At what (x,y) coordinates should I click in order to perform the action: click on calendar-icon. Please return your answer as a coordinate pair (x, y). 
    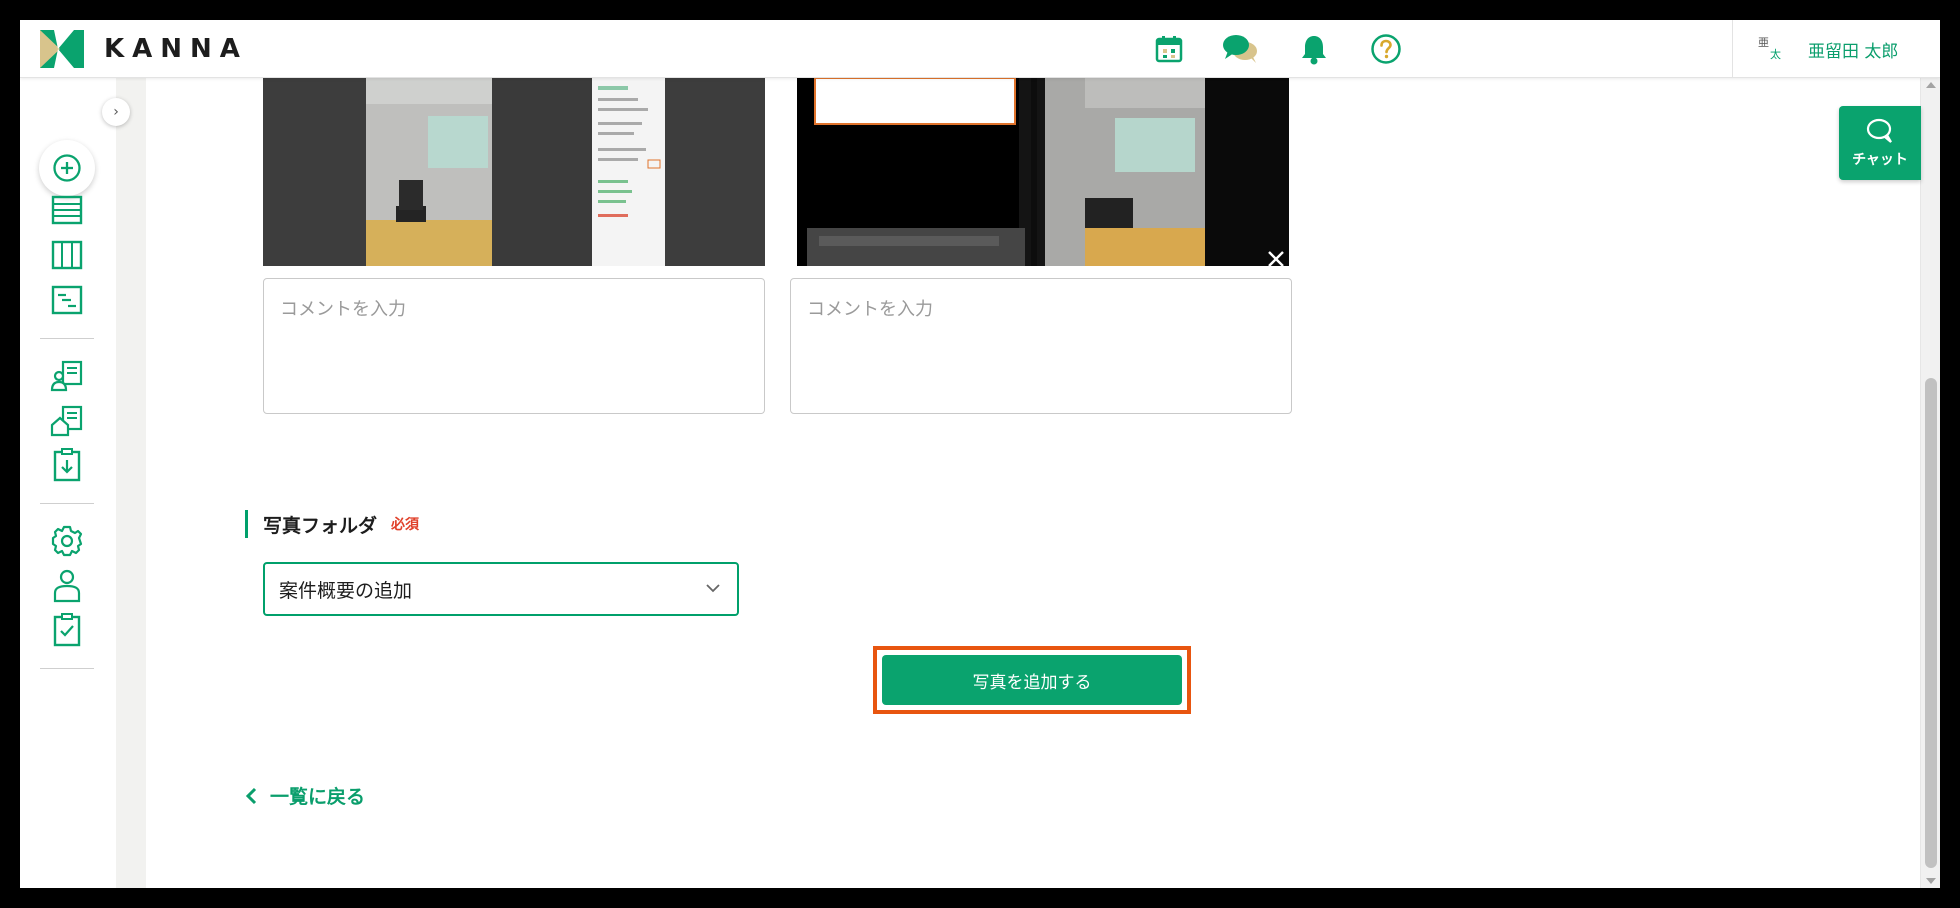
    Looking at the image, I should click on (1169, 49).